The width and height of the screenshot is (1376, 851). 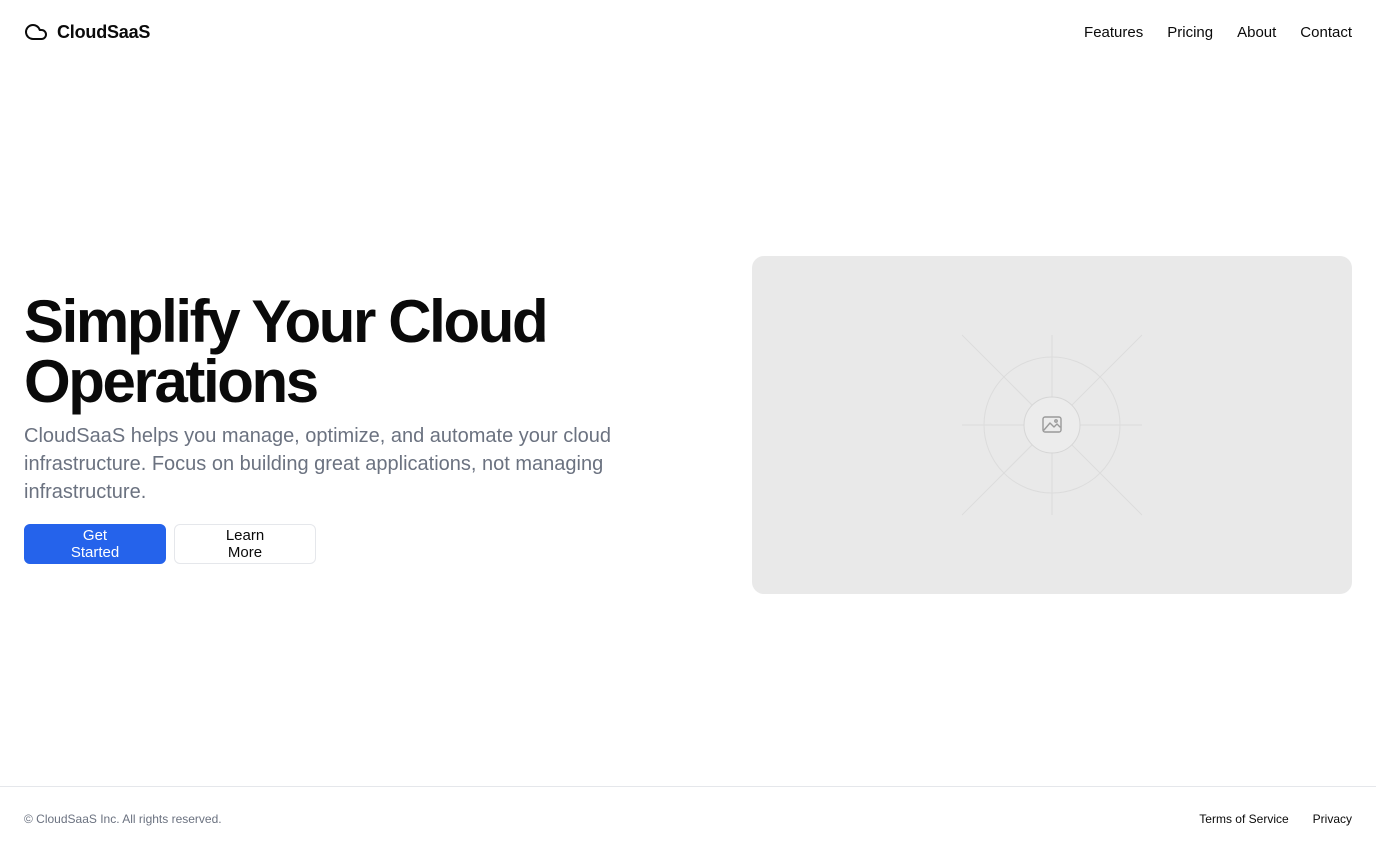 I want to click on cloud-icon, so click(x=36, y=32).